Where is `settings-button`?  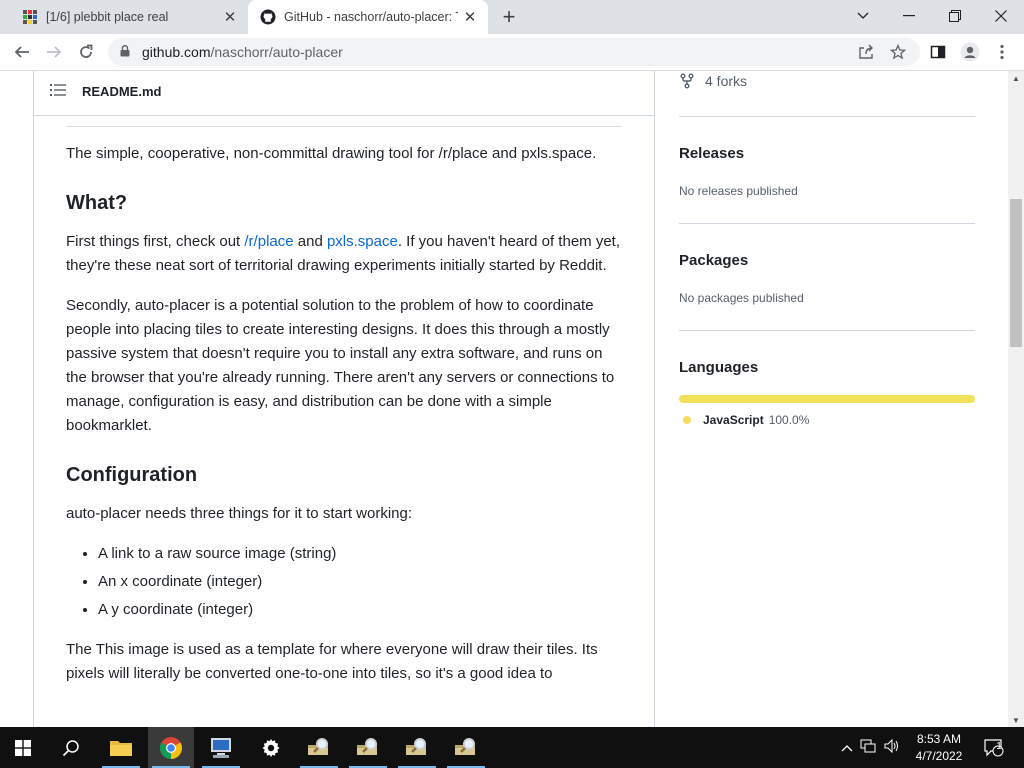
settings-button is located at coordinates (271, 747).